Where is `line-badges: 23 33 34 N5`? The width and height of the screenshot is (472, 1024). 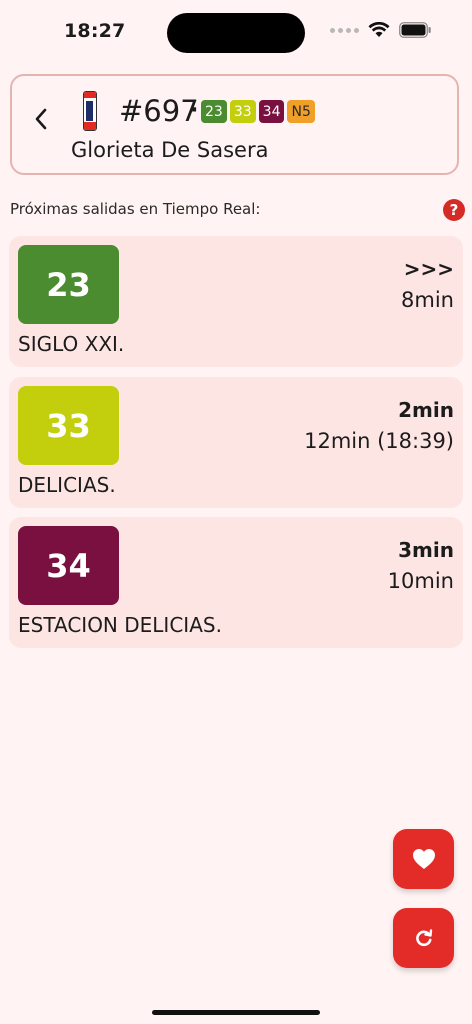
line-badges: 23 33 34 N5 is located at coordinates (258, 111).